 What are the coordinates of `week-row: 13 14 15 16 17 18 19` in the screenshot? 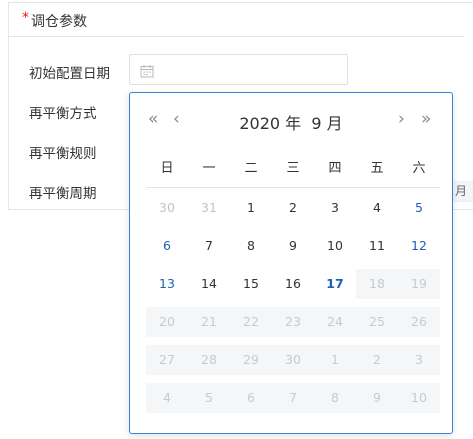 It's located at (293, 286).